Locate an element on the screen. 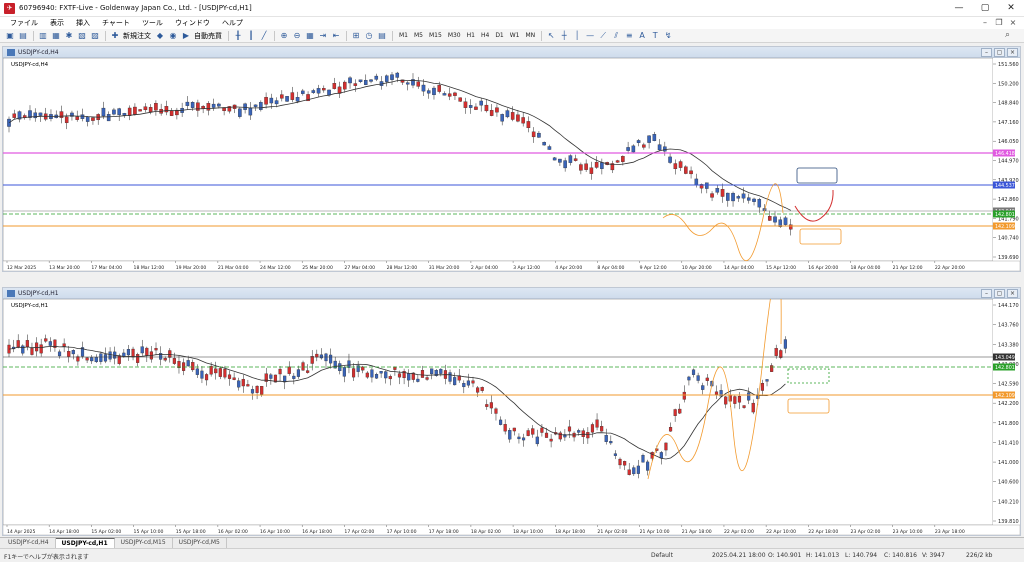 The image size is (1024, 562). timeframe-w1: W1 is located at coordinates (515, 35).